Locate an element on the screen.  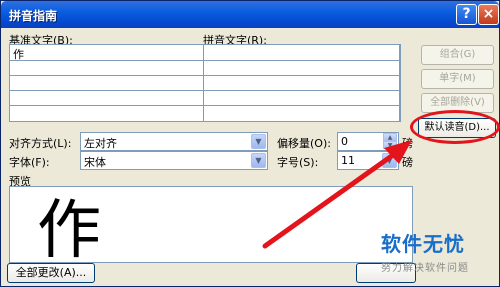
font-value: 宋体 is located at coordinates (95, 162).